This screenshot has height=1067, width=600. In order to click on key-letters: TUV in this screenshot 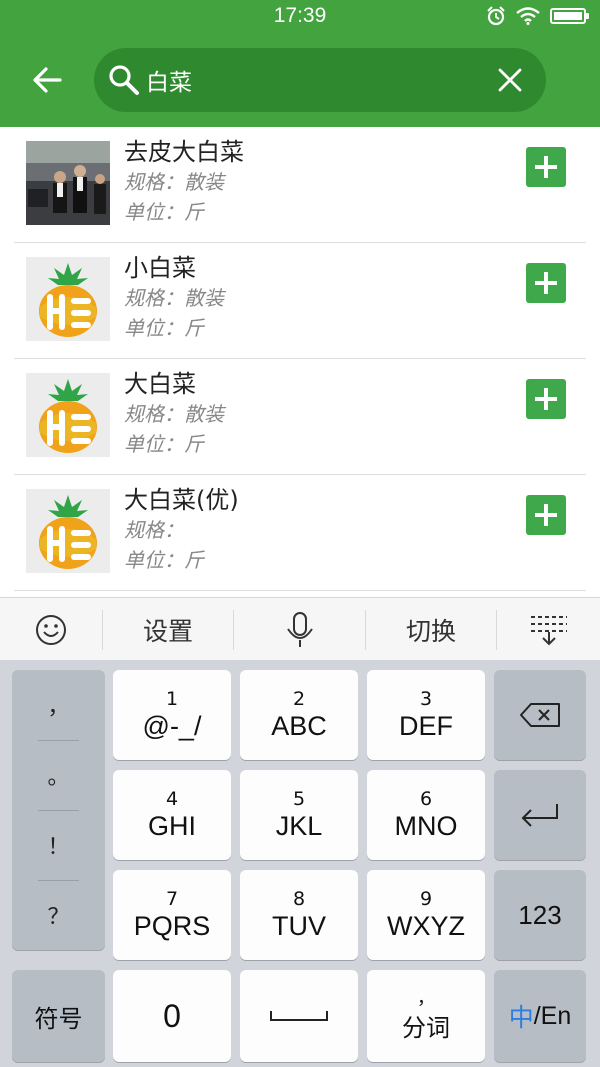, I will do `click(299, 926)`.